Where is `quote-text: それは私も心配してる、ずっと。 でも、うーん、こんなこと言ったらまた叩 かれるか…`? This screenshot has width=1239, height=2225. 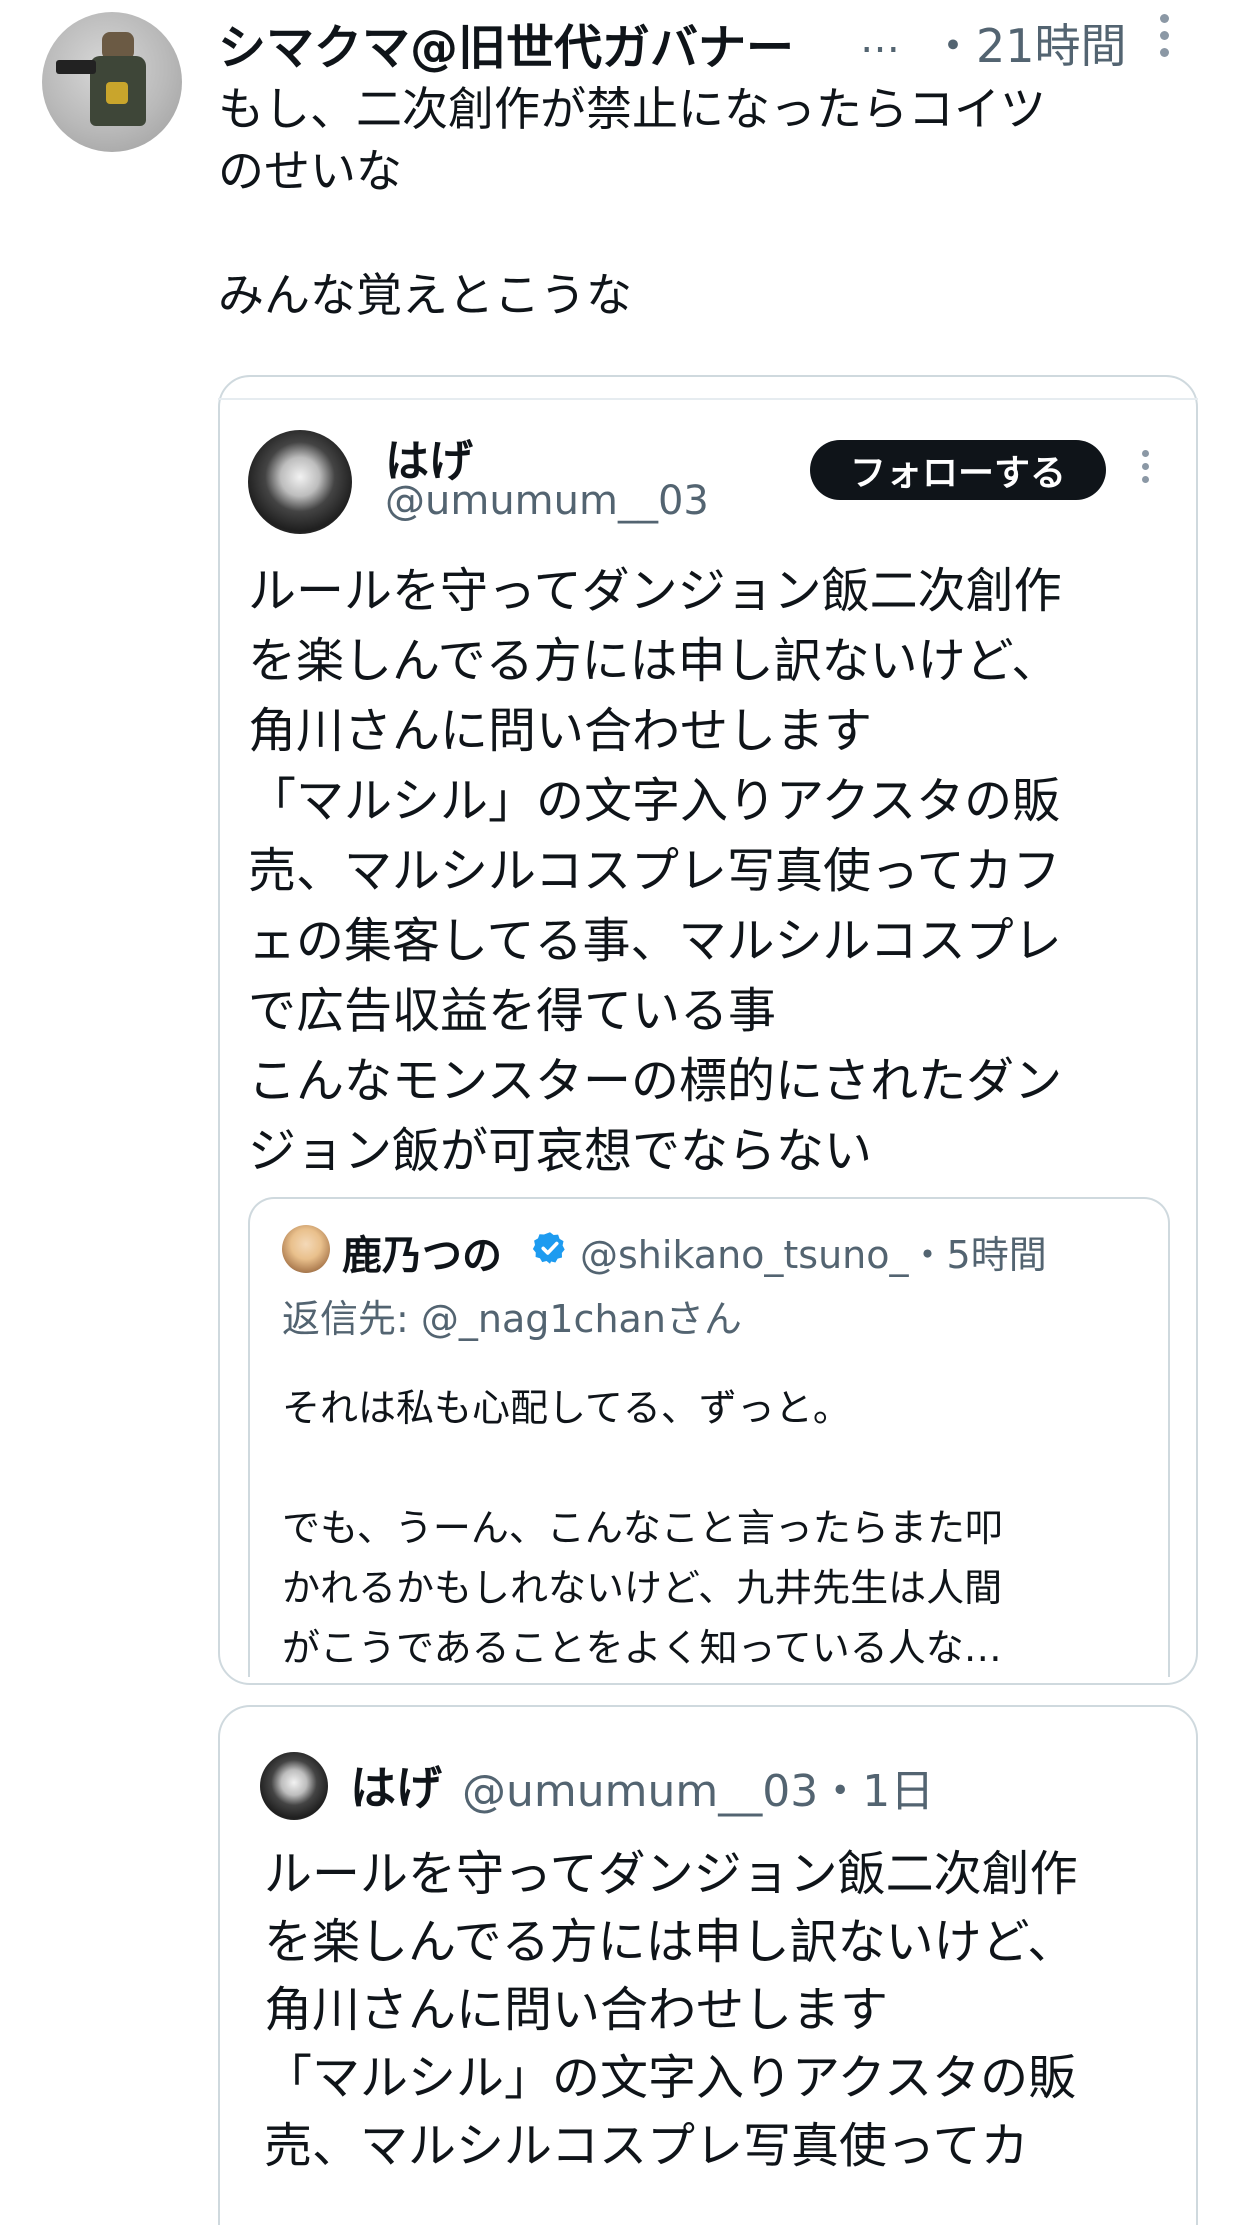
quote-text: それは私も心配してる、ずっと。 でも、うーん、こんなこと言ったらまた叩 かれるか… is located at coordinates (642, 1528).